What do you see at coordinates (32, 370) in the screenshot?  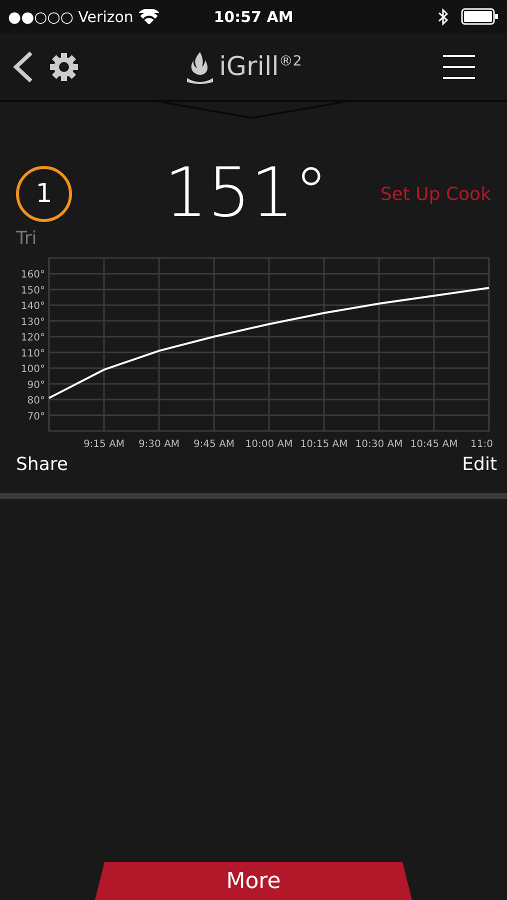 I see `y-axis-label: 100°` at bounding box center [32, 370].